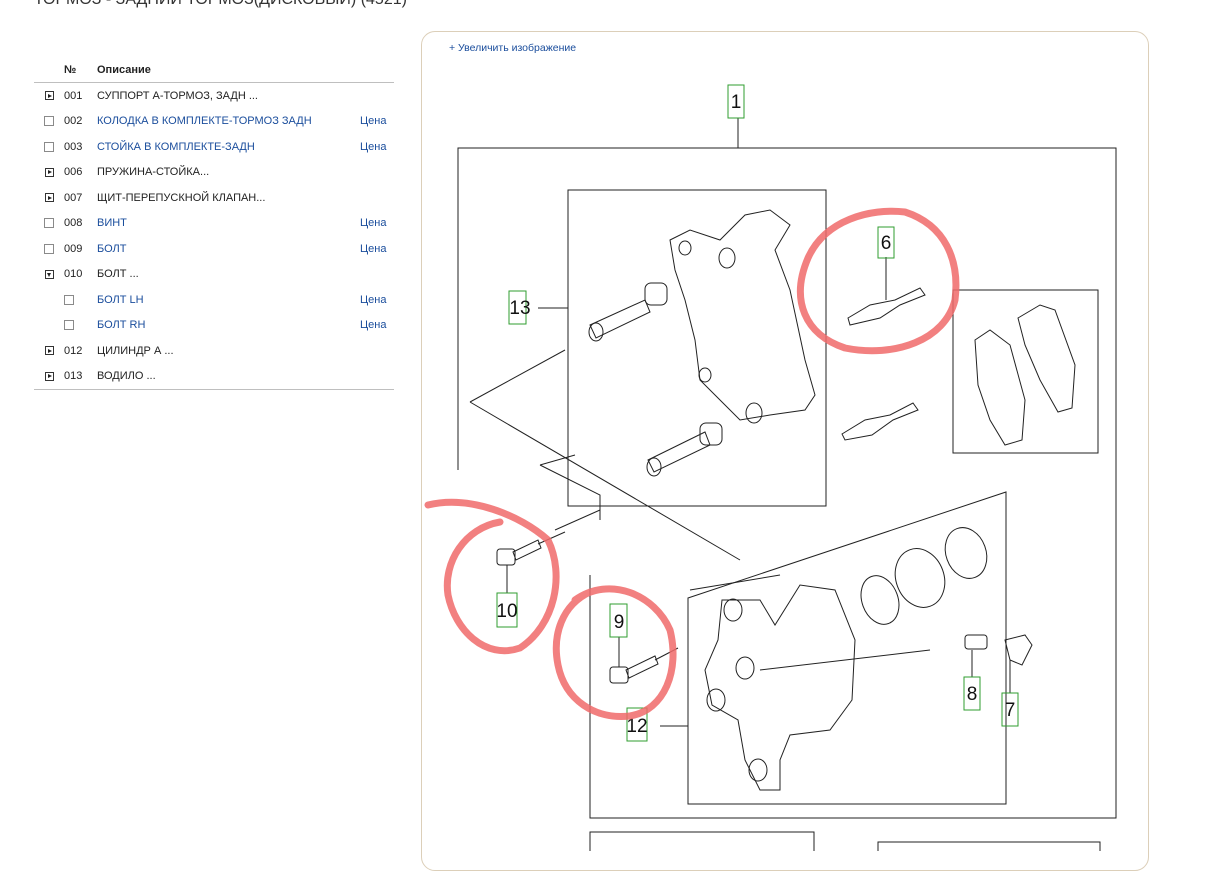 The image size is (1211, 871). What do you see at coordinates (736, 102) in the screenshot?
I see `callout-1: 1` at bounding box center [736, 102].